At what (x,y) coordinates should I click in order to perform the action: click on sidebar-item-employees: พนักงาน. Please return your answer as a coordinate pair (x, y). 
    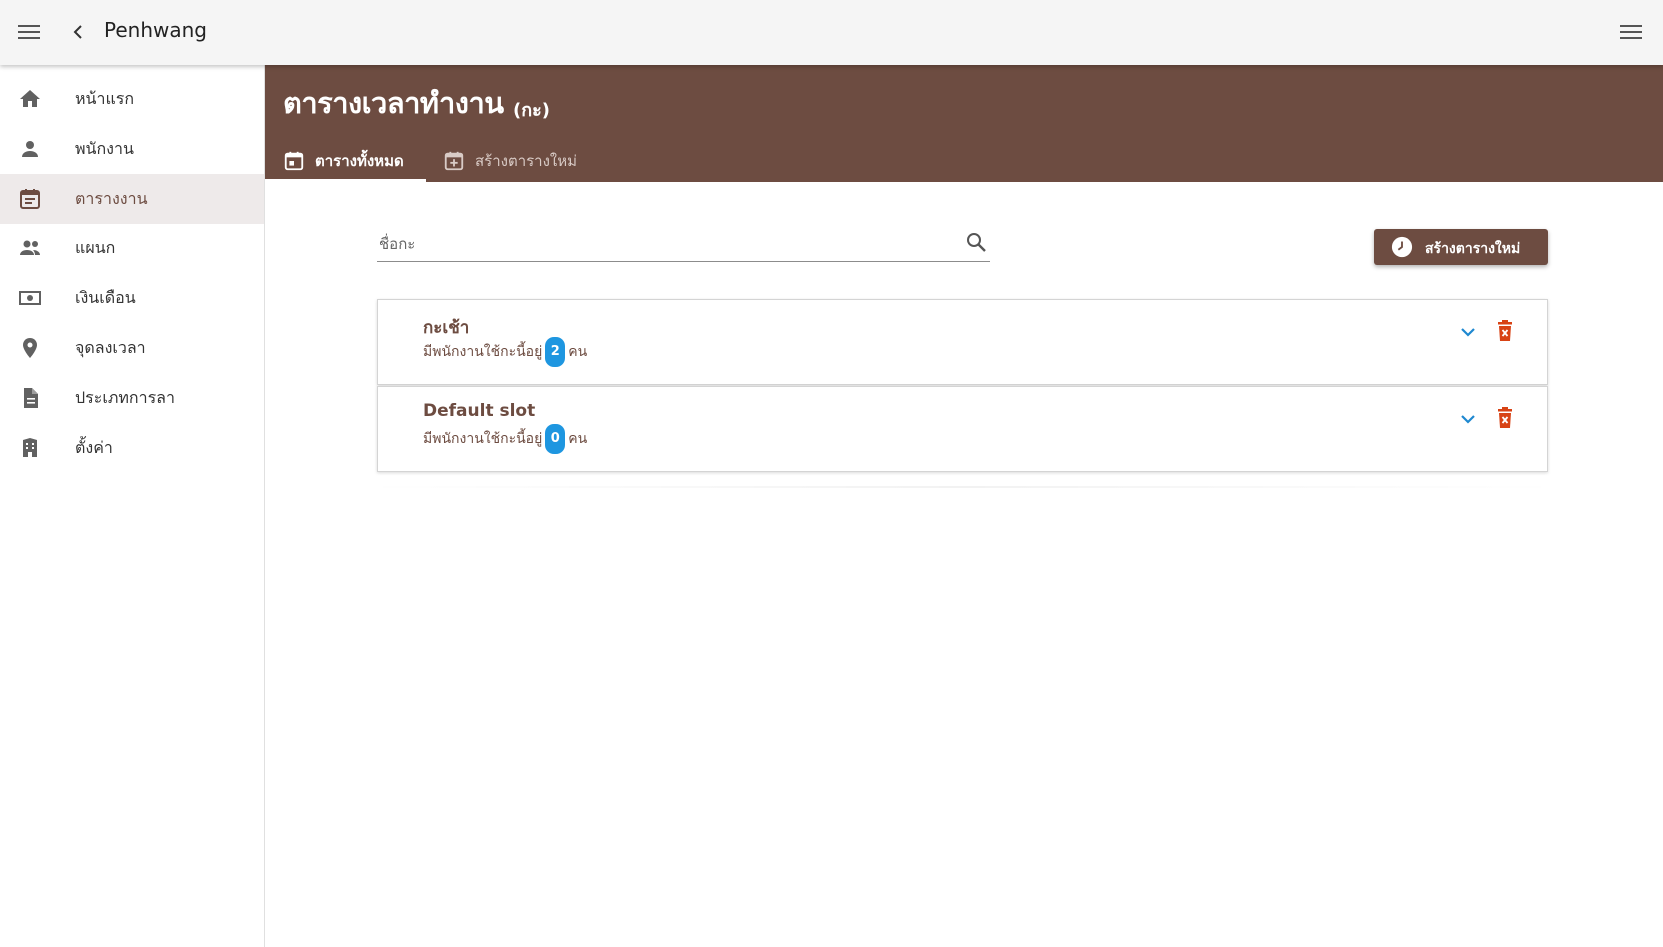
    Looking at the image, I should click on (132, 149).